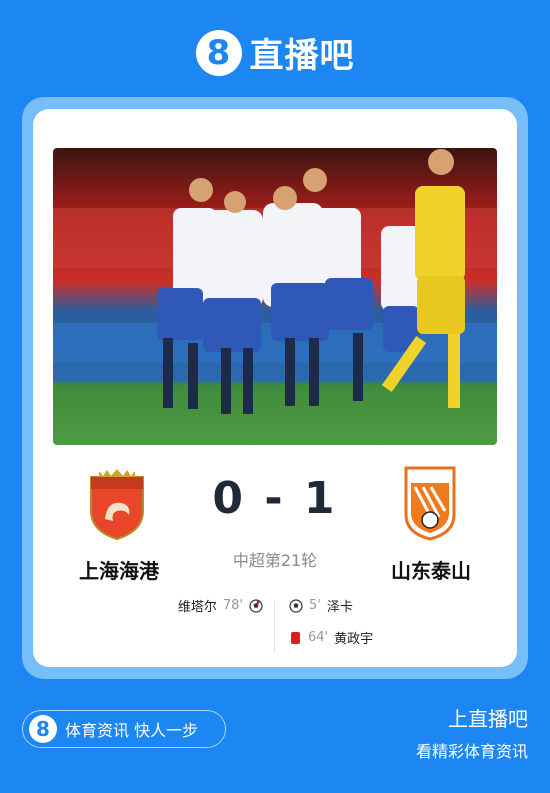 This screenshot has height=793, width=550. I want to click on score-section: 0 - 1 上海海港 中超第21轮 山东泰山, so click(275, 525).